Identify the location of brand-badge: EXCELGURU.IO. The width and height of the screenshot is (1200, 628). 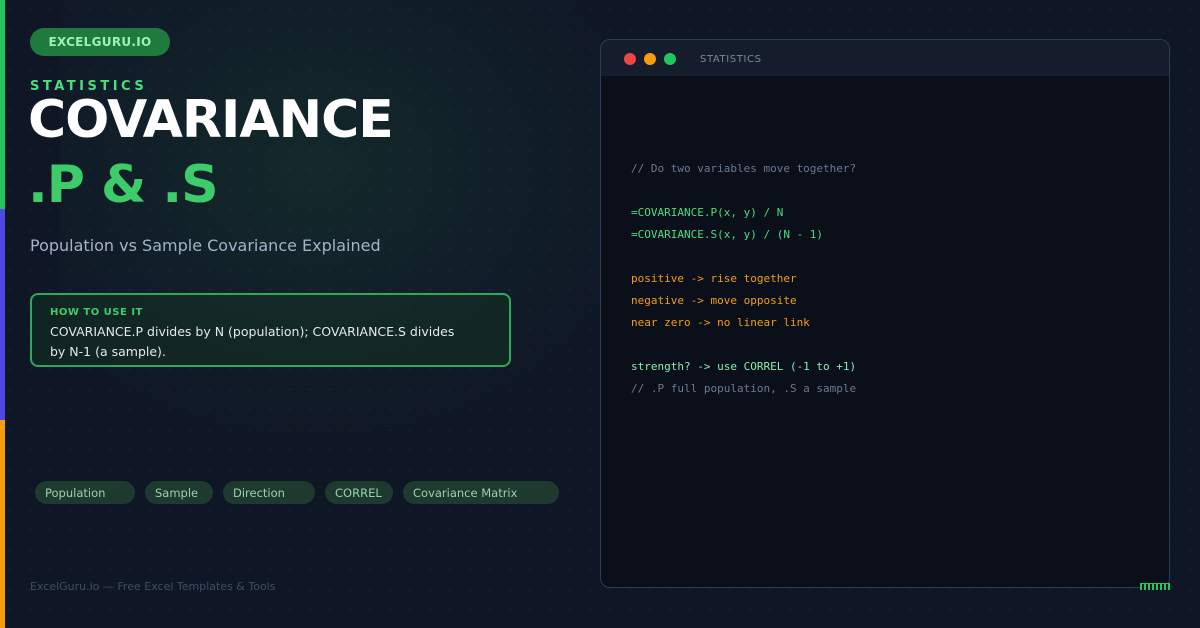
(100, 42).